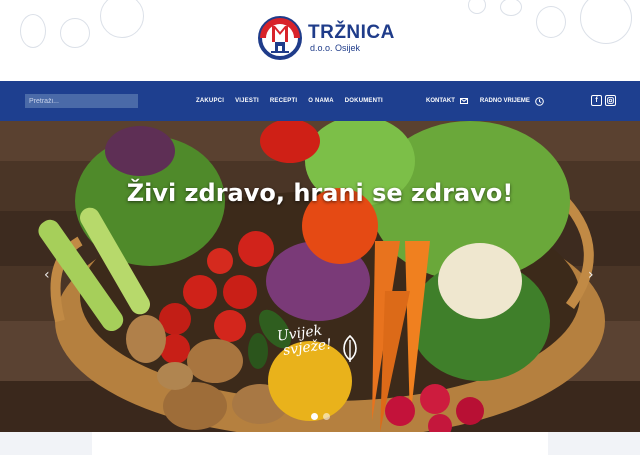  I want to click on secondary-nav: KONTAKT RADNO VRIJEME, so click(491, 101).